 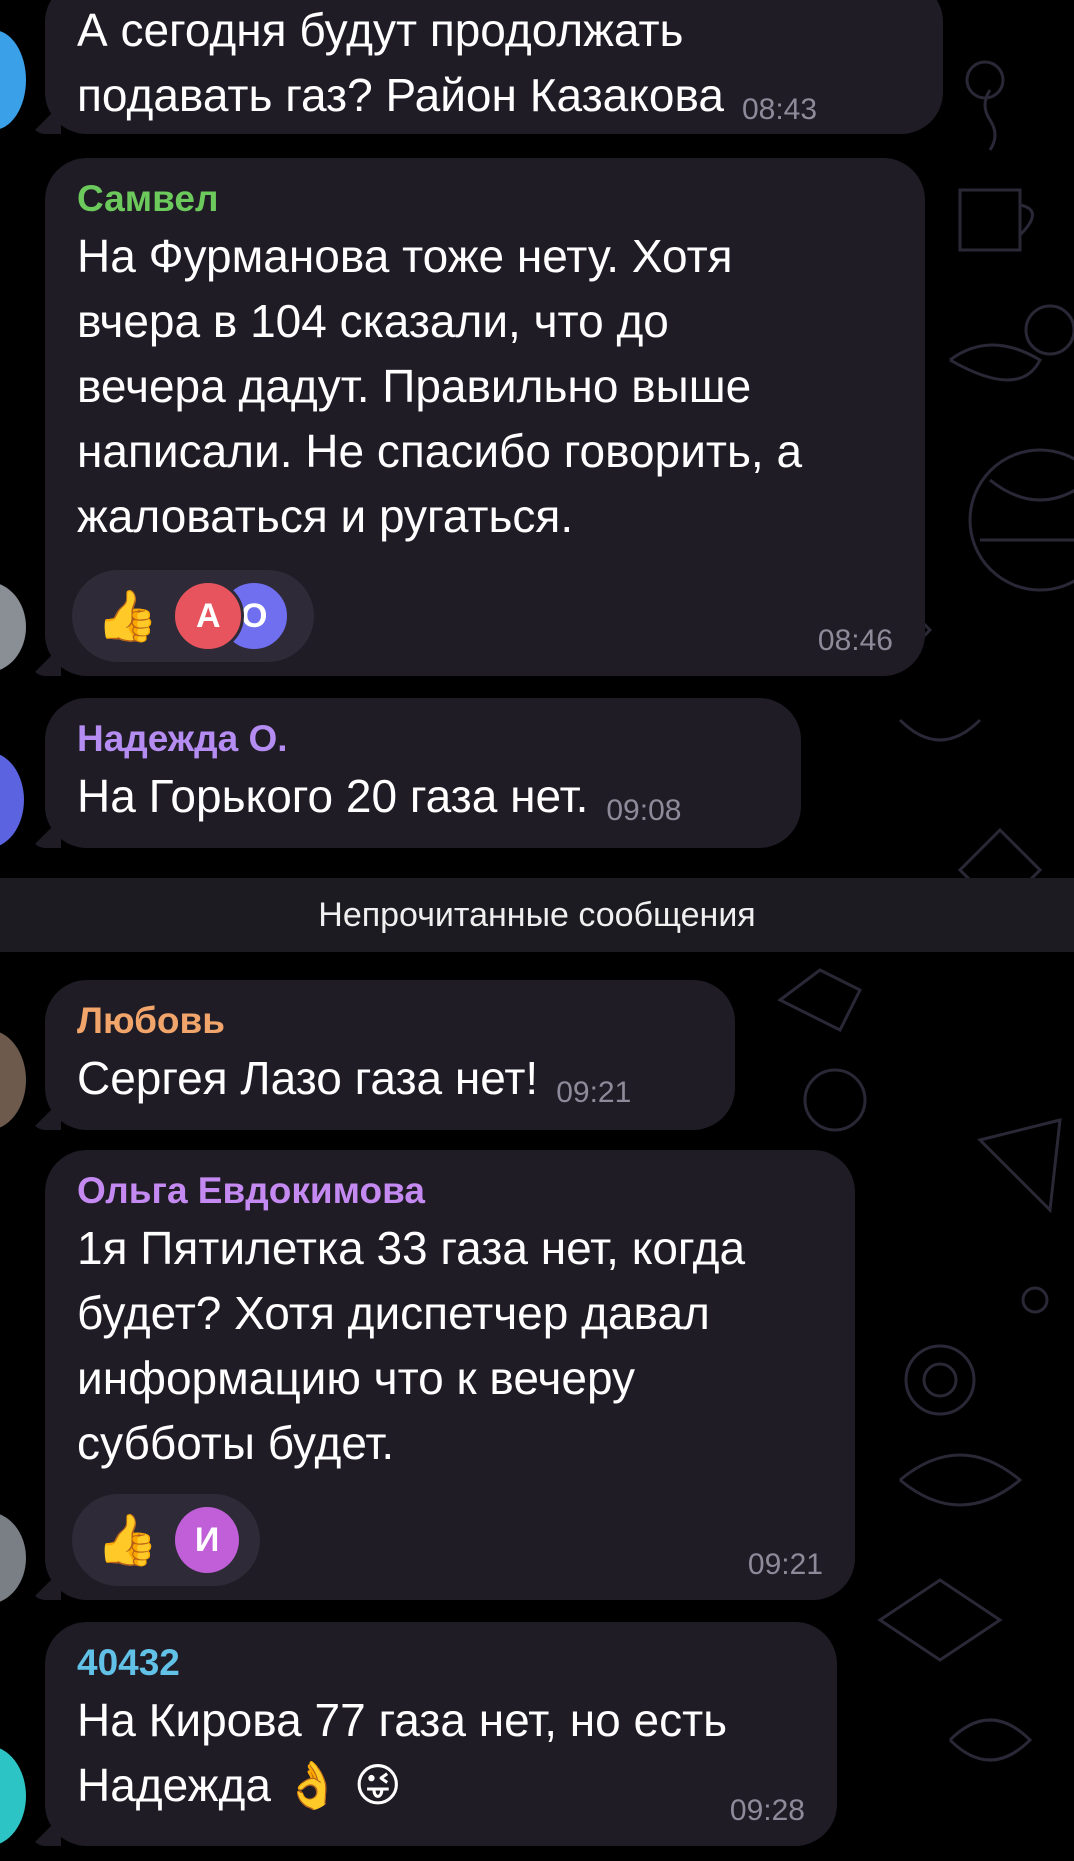 What do you see at coordinates (354, 1080) in the screenshot?
I see `message-text: Сергея Лазо газа нет! 09:21` at bounding box center [354, 1080].